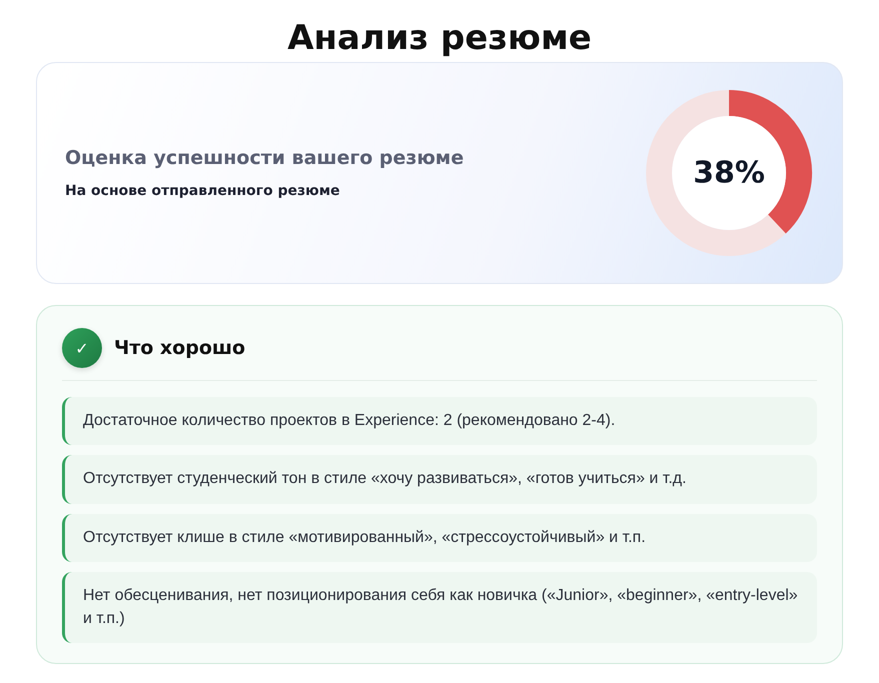  I want to click on feedback-item: Нет обесценивания, нет позиционирования себя как новичка («Junior», «beginner», «entry-level» и т.п.), so click(439, 607).